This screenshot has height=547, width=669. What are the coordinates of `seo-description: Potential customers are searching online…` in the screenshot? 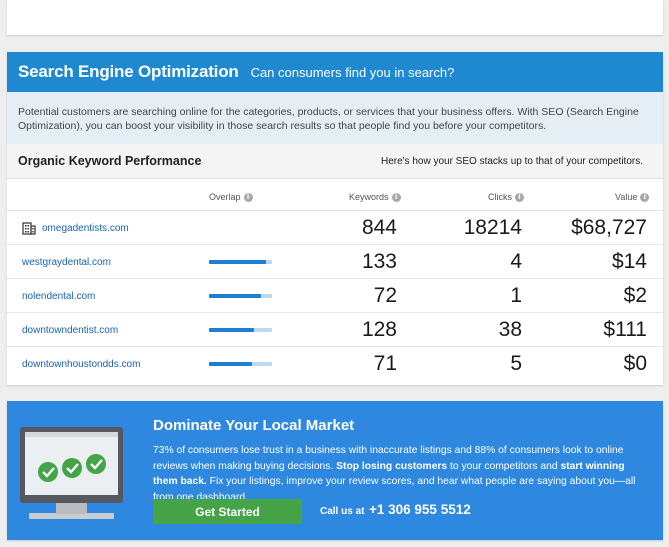 It's located at (335, 118).